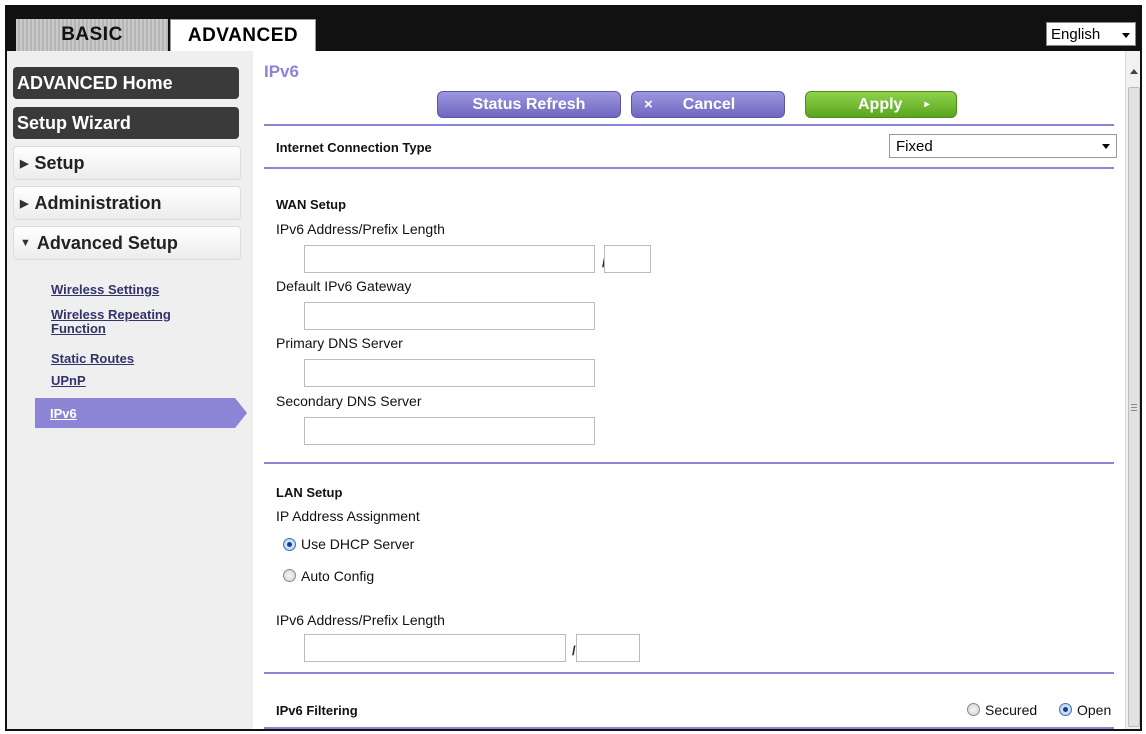 The width and height of the screenshot is (1146, 734). I want to click on vertical-scrollbar, so click(1132, 390).